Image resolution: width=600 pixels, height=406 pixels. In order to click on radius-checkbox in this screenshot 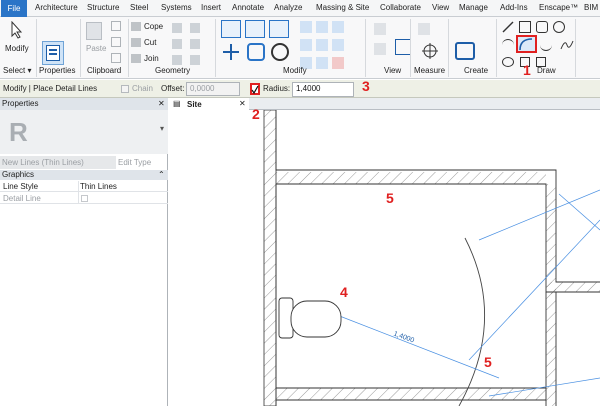, I will do `click(255, 89)`.